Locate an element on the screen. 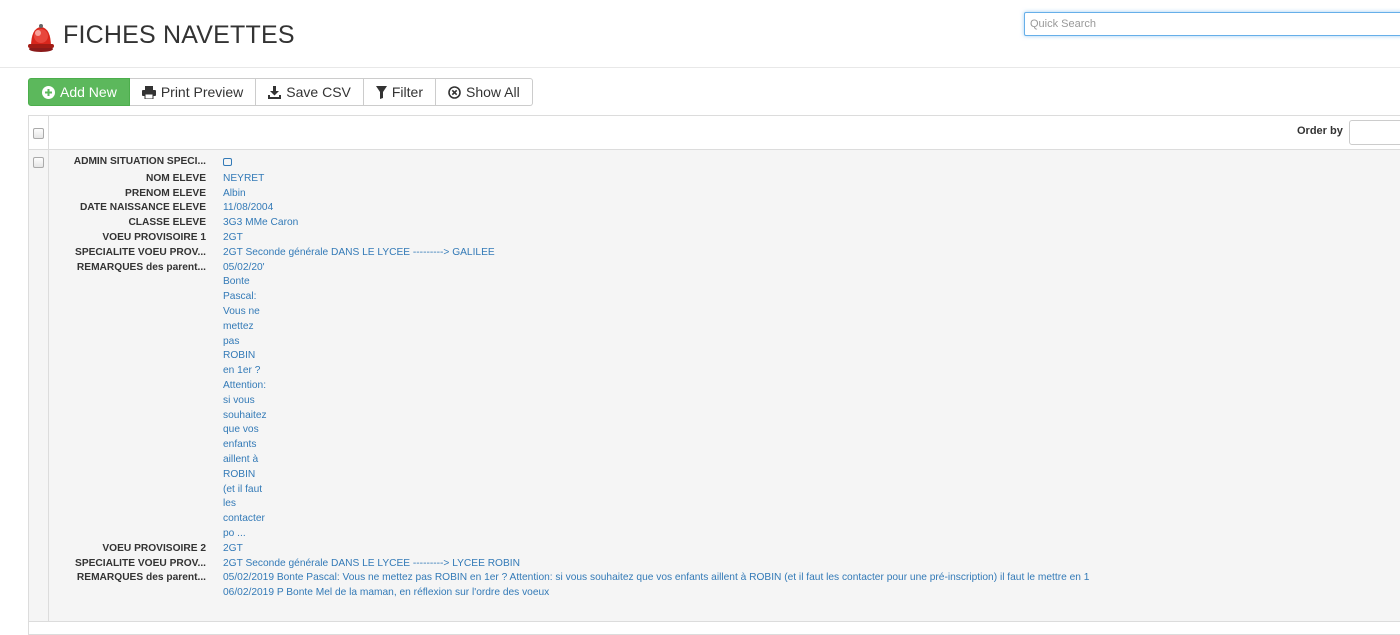 This screenshot has height=635, width=1400. field-row: VOEU PROVISOIRE 1 2GT is located at coordinates (574, 238).